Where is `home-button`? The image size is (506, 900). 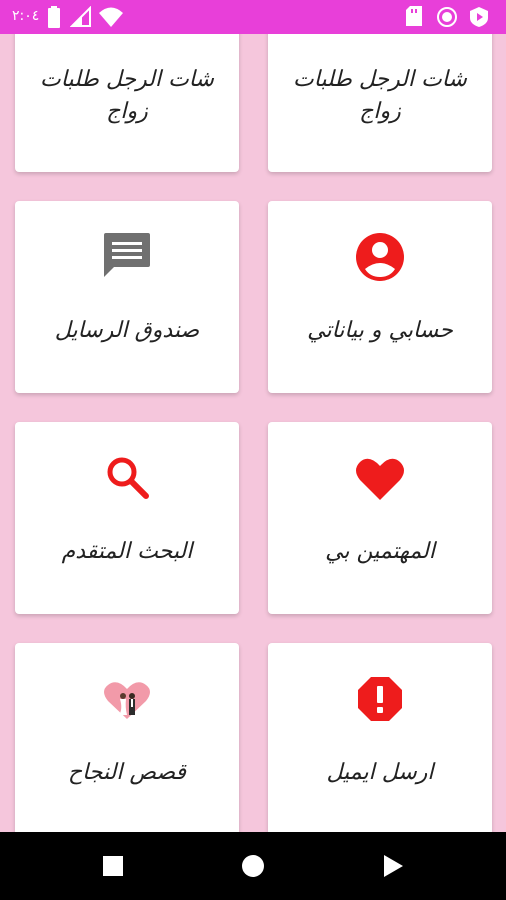 home-button is located at coordinates (253, 866).